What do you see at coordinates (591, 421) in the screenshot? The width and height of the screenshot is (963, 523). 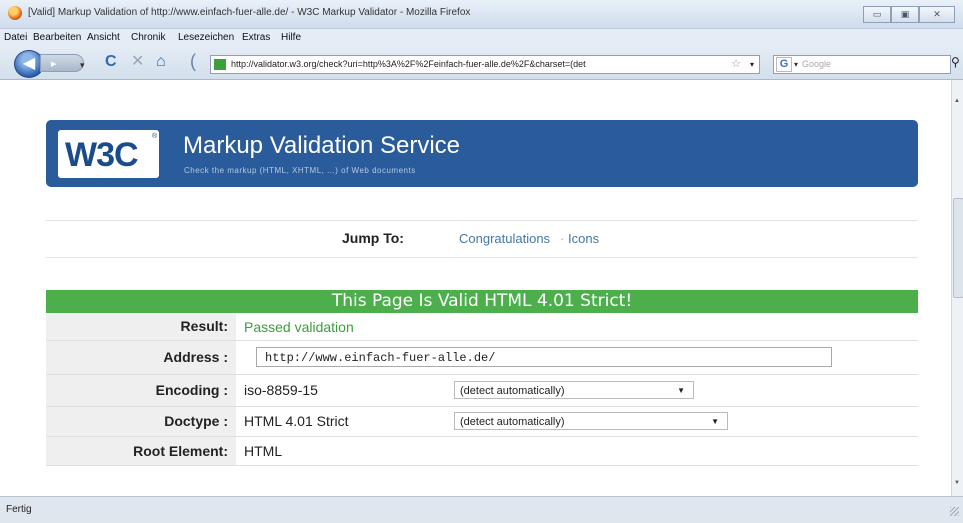 I see `doctype-select: (detect automatically) ▼` at bounding box center [591, 421].